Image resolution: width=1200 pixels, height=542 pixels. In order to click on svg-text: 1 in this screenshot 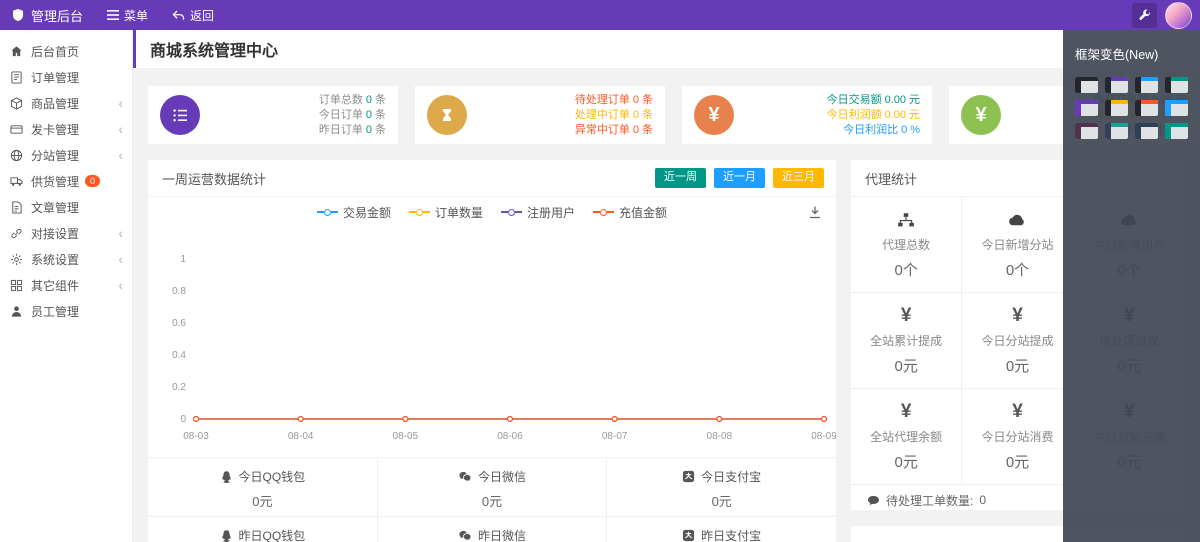, I will do `click(183, 259)`.